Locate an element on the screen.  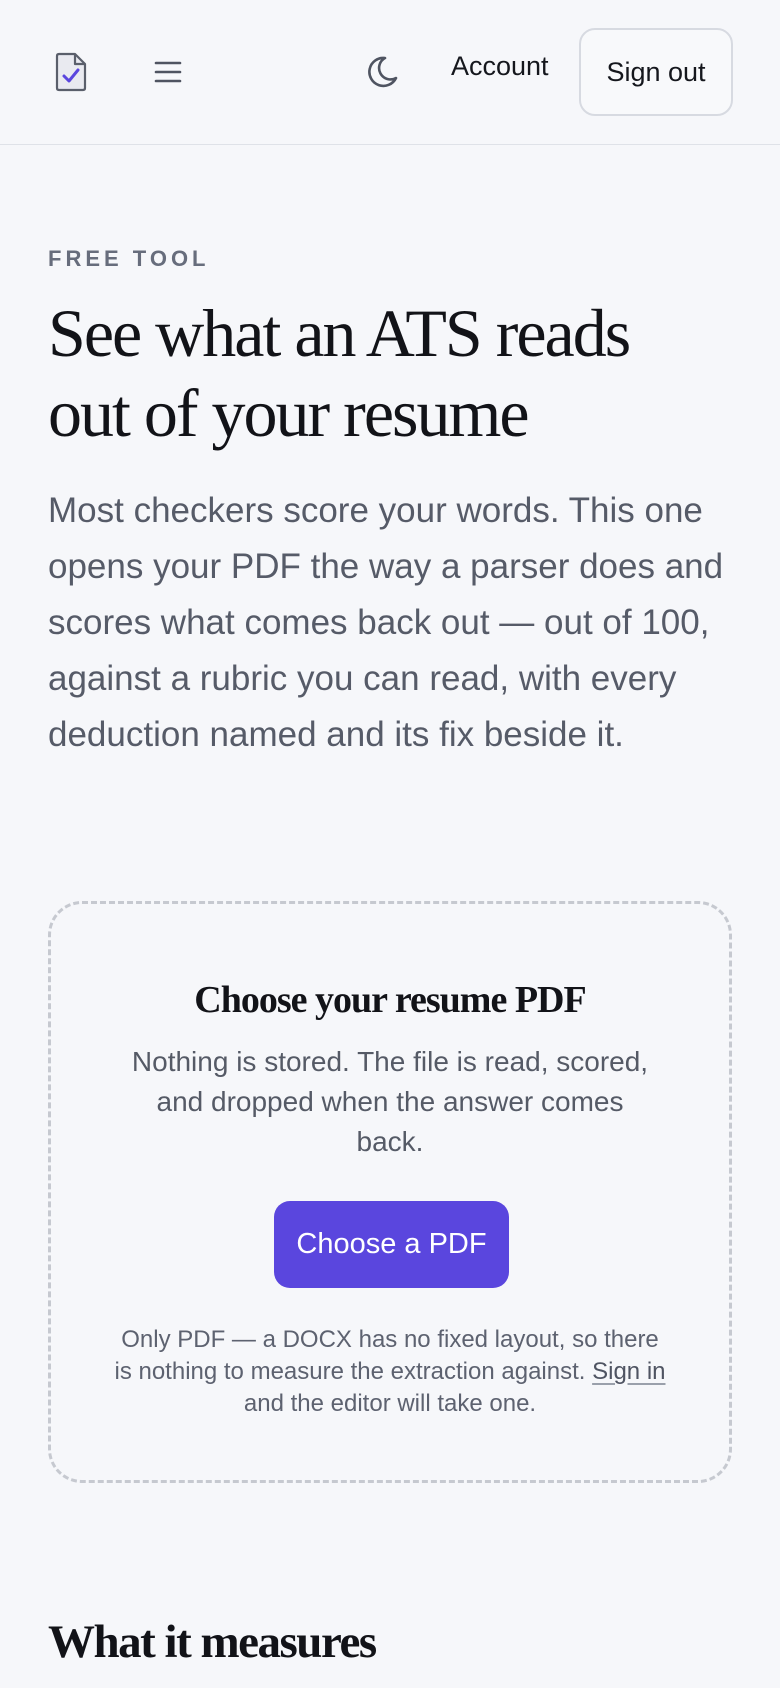
resume-check-icon is located at coordinates (71, 72).